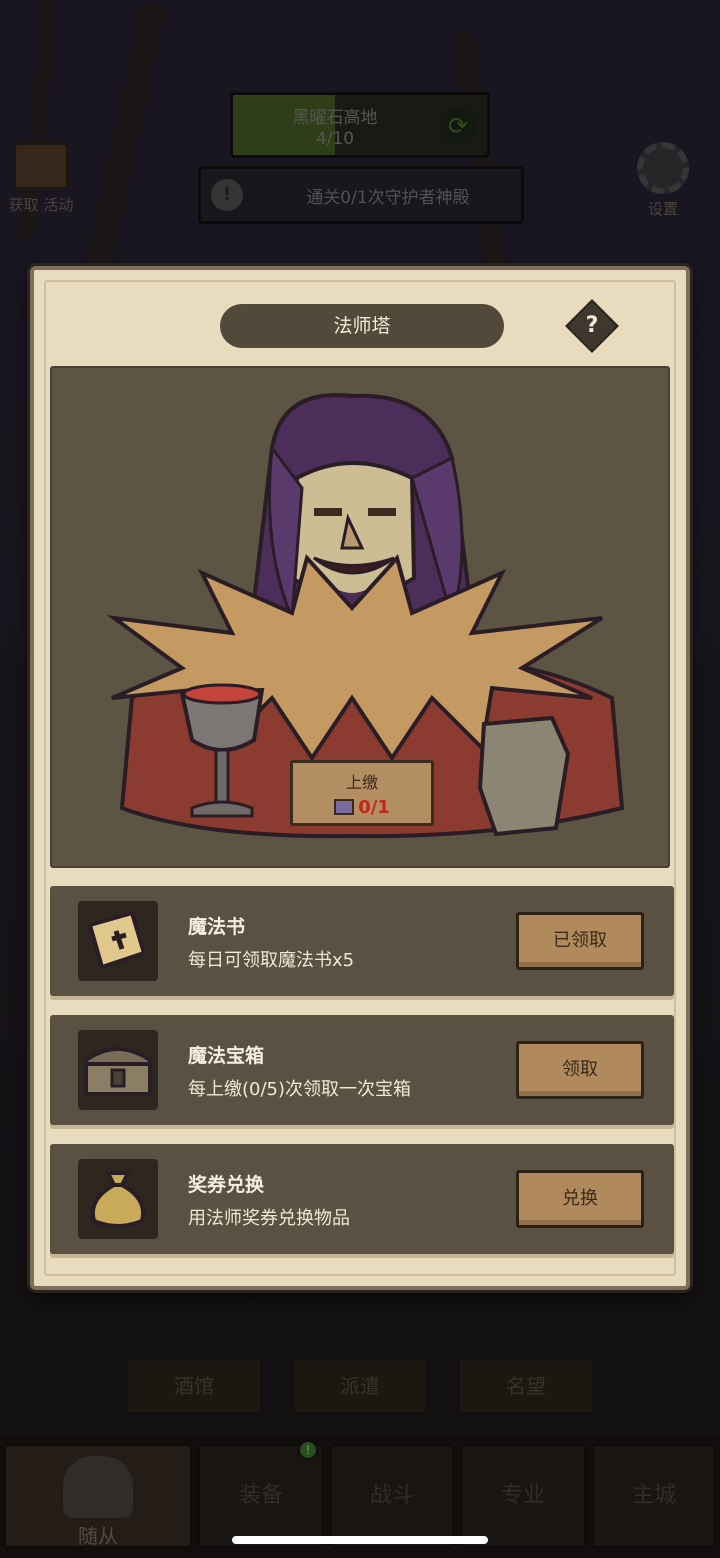 This screenshot has width=720, height=1558. I want to click on claim-button: 领取, so click(580, 1070).